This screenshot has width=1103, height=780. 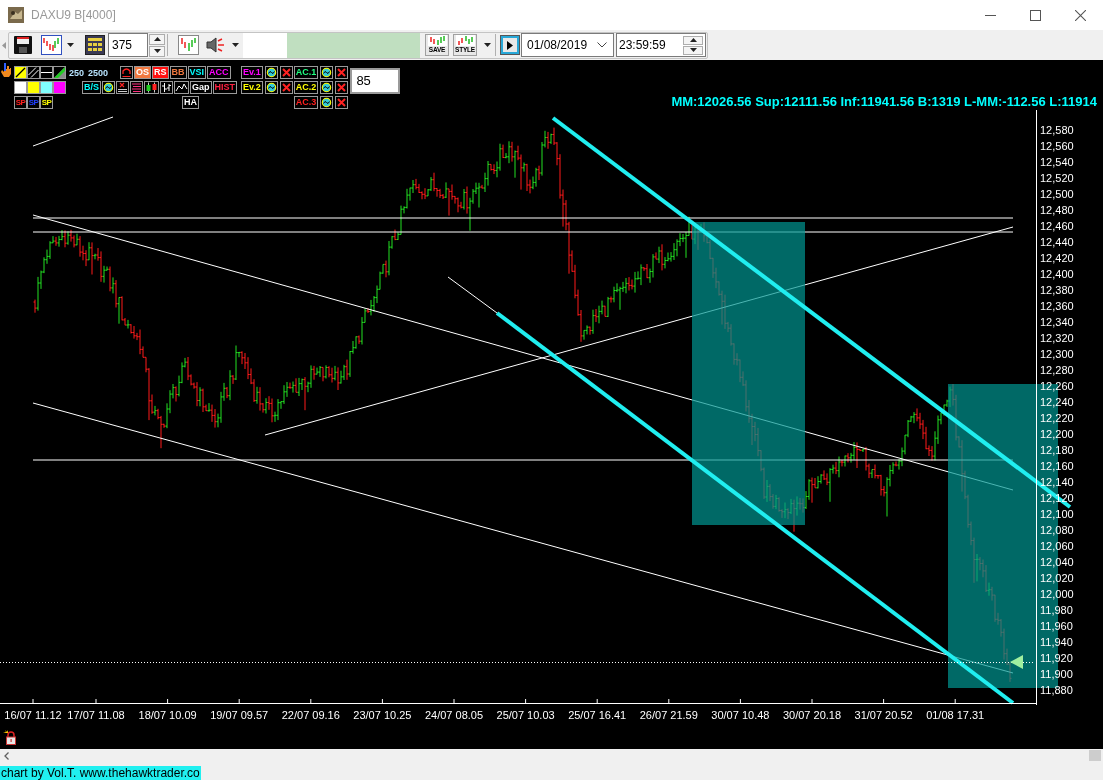 What do you see at coordinates (91, 87) in the screenshot?
I see `buy-sell-button: B/S` at bounding box center [91, 87].